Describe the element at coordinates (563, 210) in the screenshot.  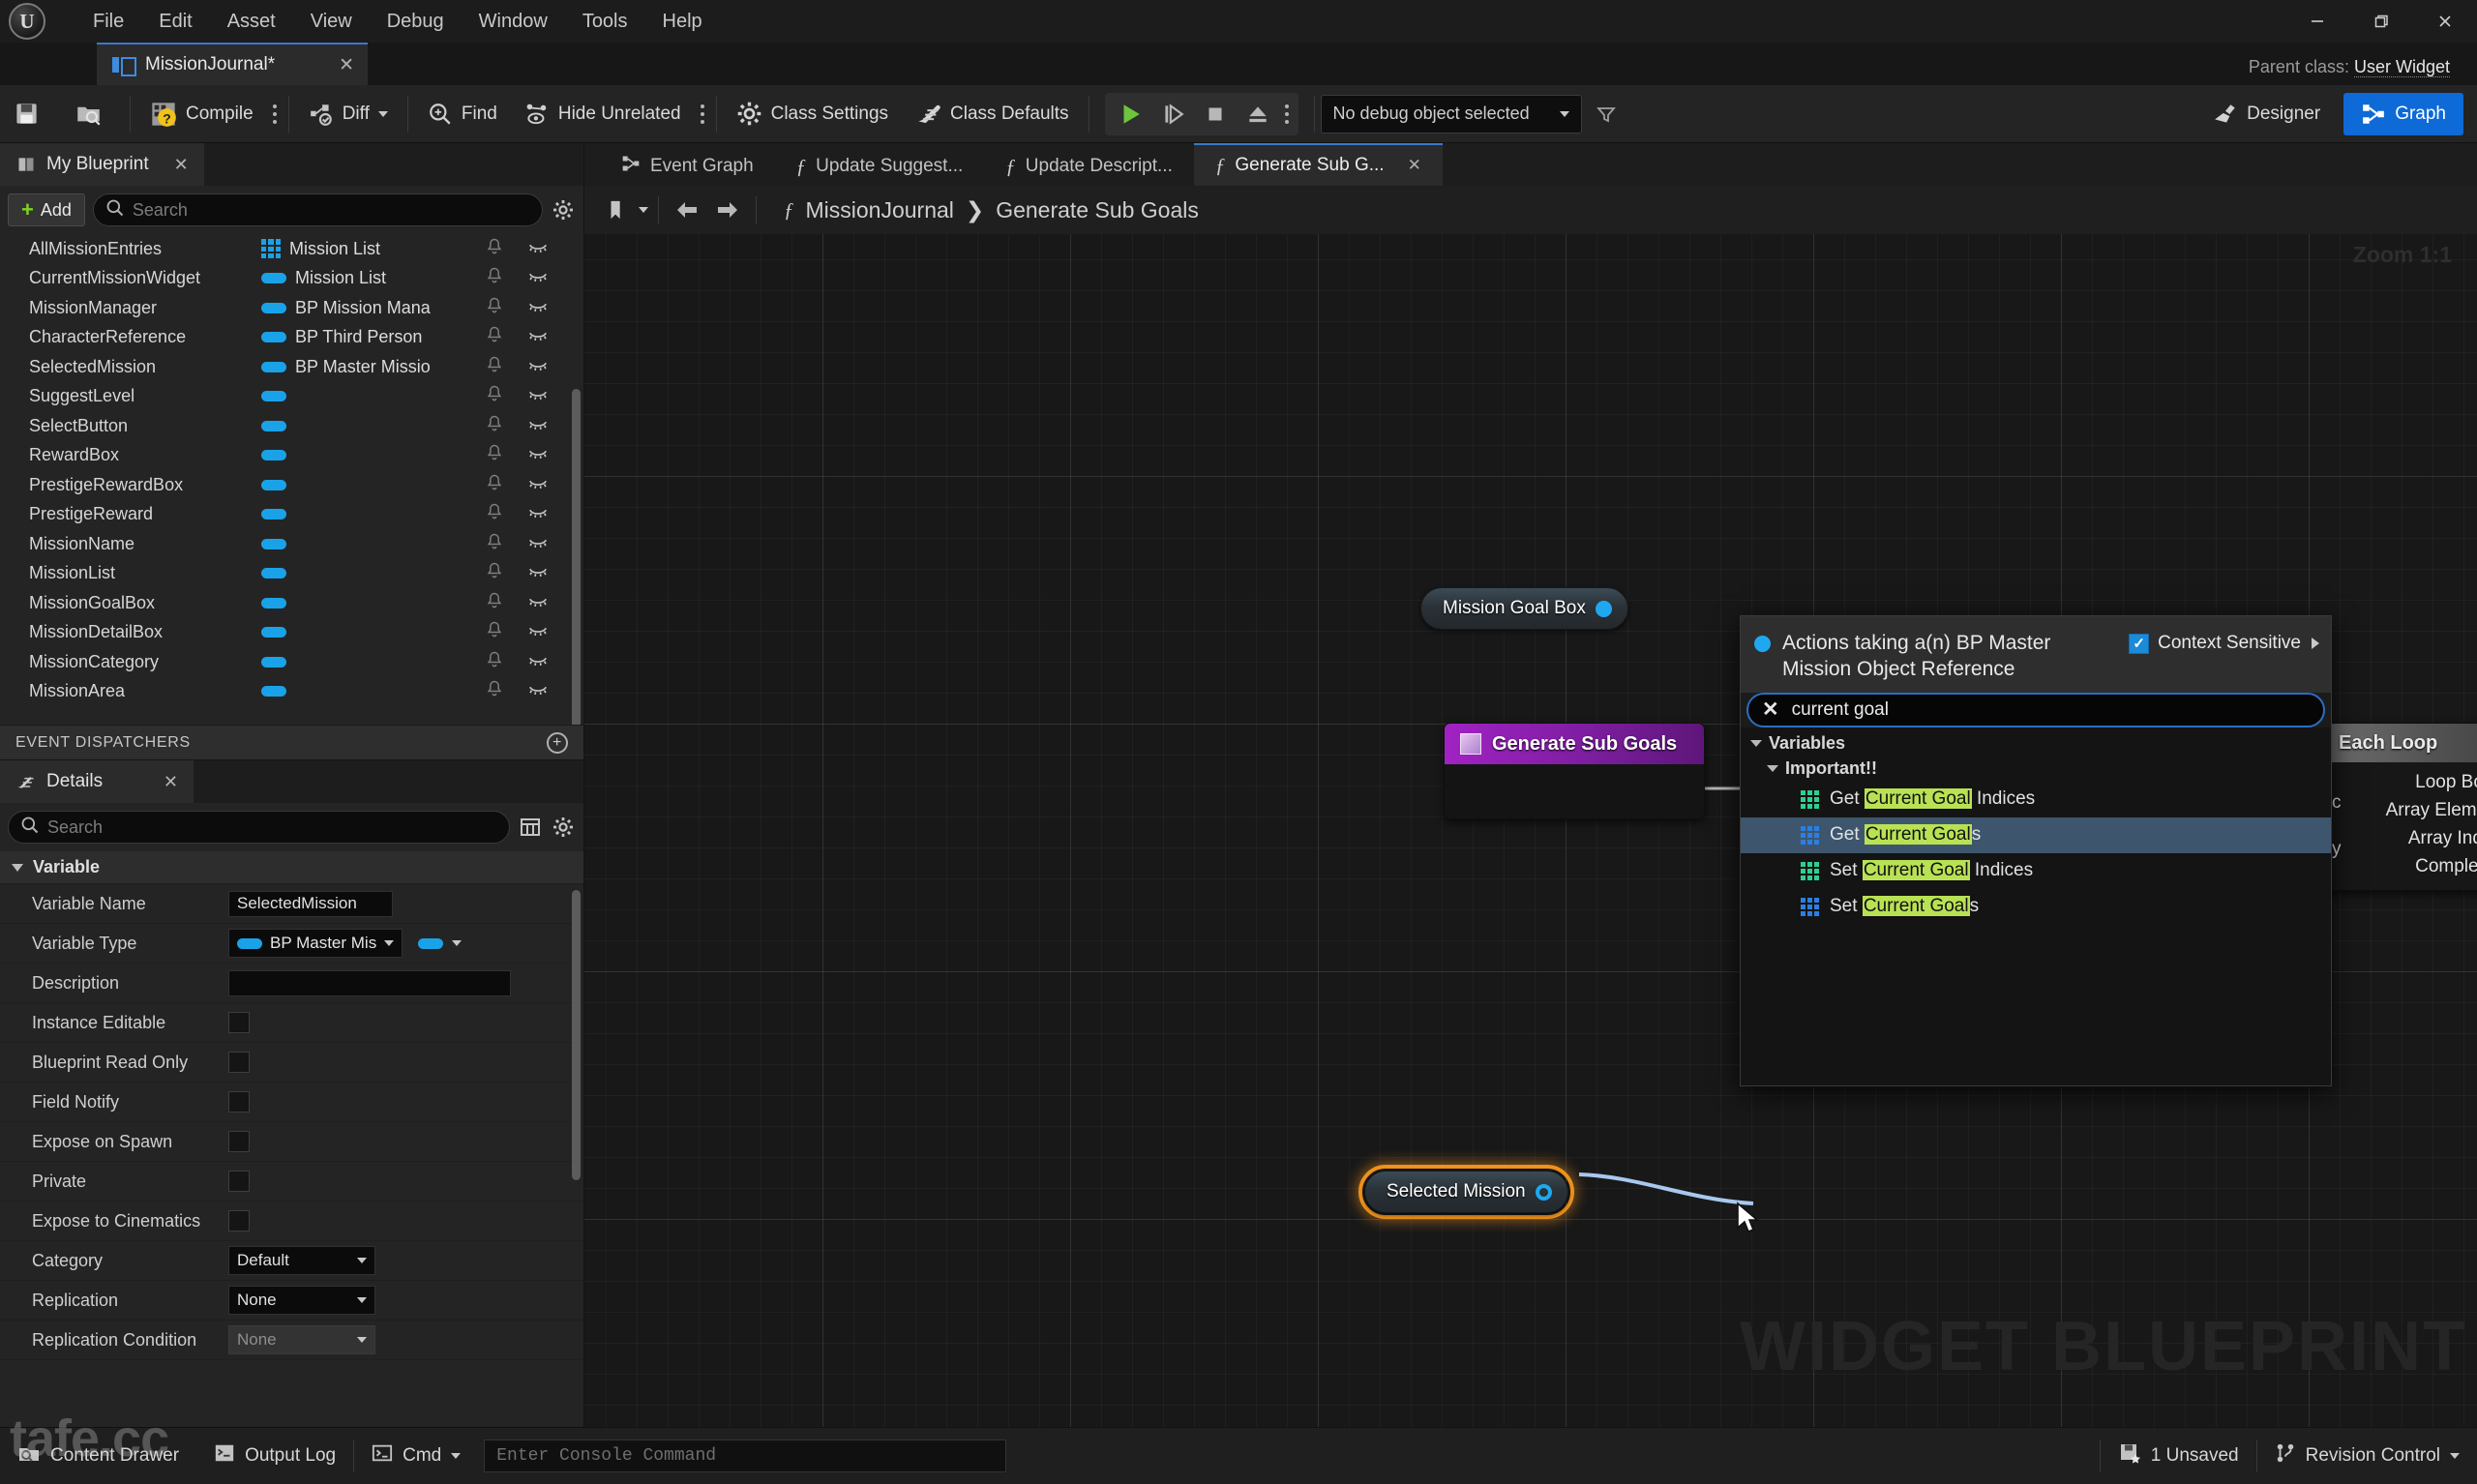
I see `my-blueprint-settings-gear-icon` at that location.